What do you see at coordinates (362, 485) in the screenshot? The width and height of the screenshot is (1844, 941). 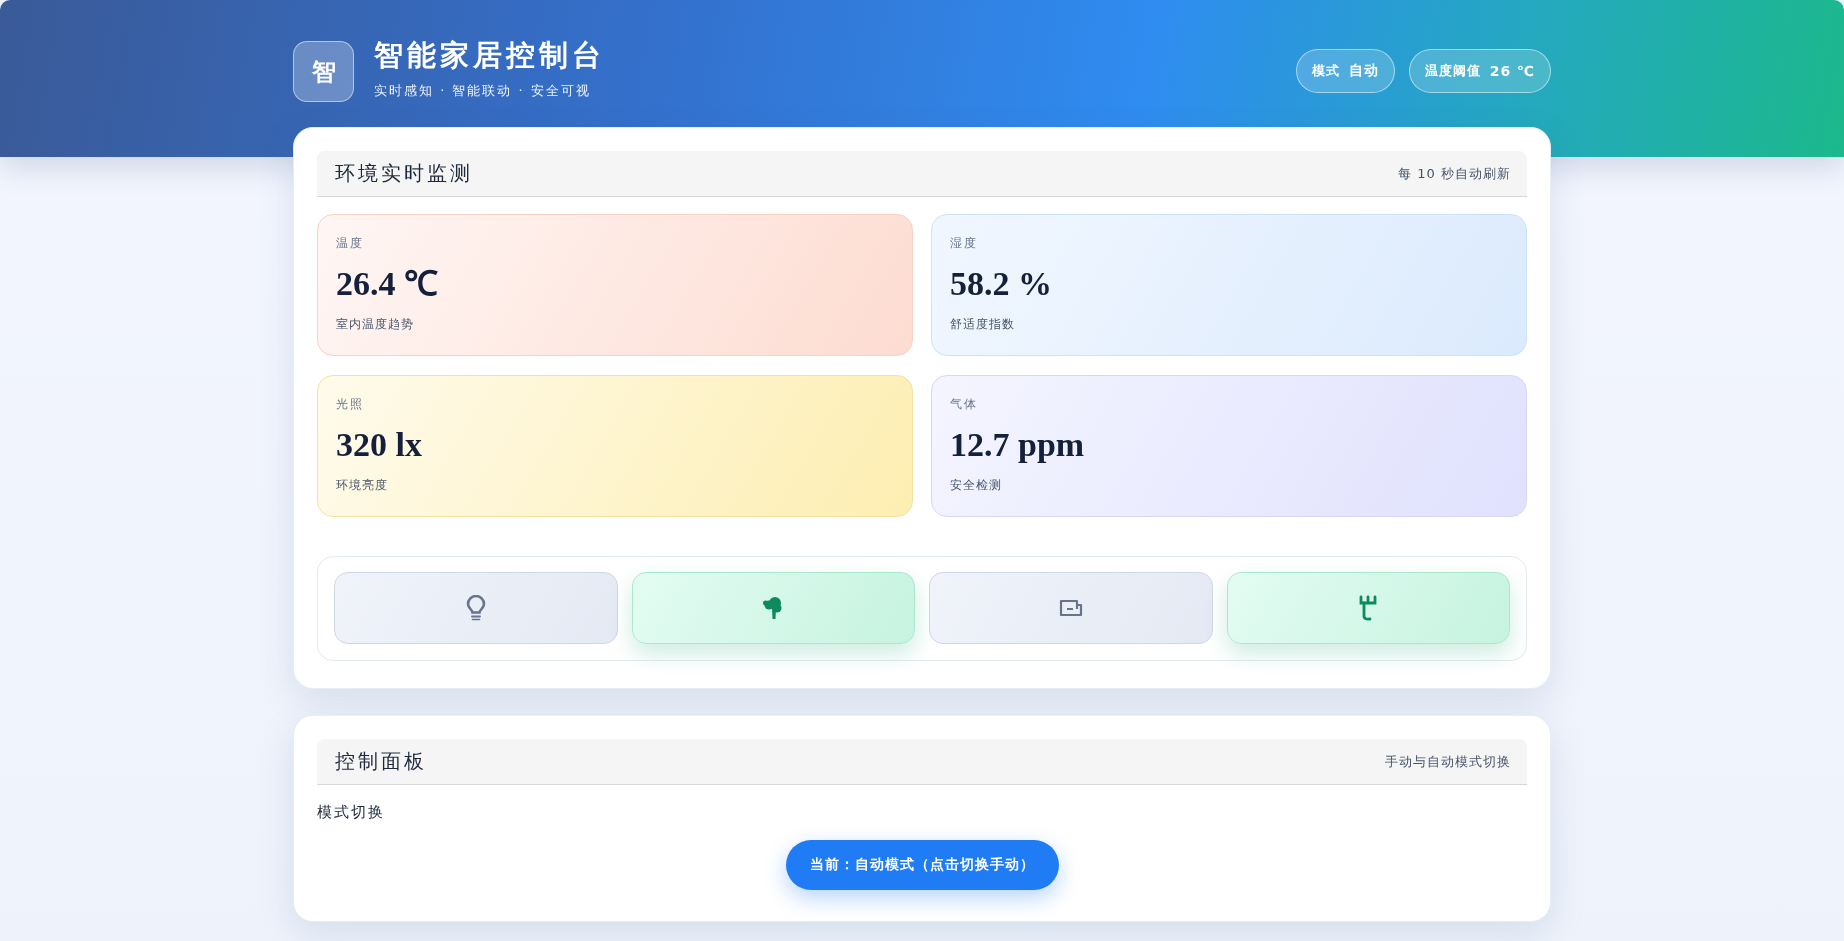 I see `sensor-caption: 环境亮度` at bounding box center [362, 485].